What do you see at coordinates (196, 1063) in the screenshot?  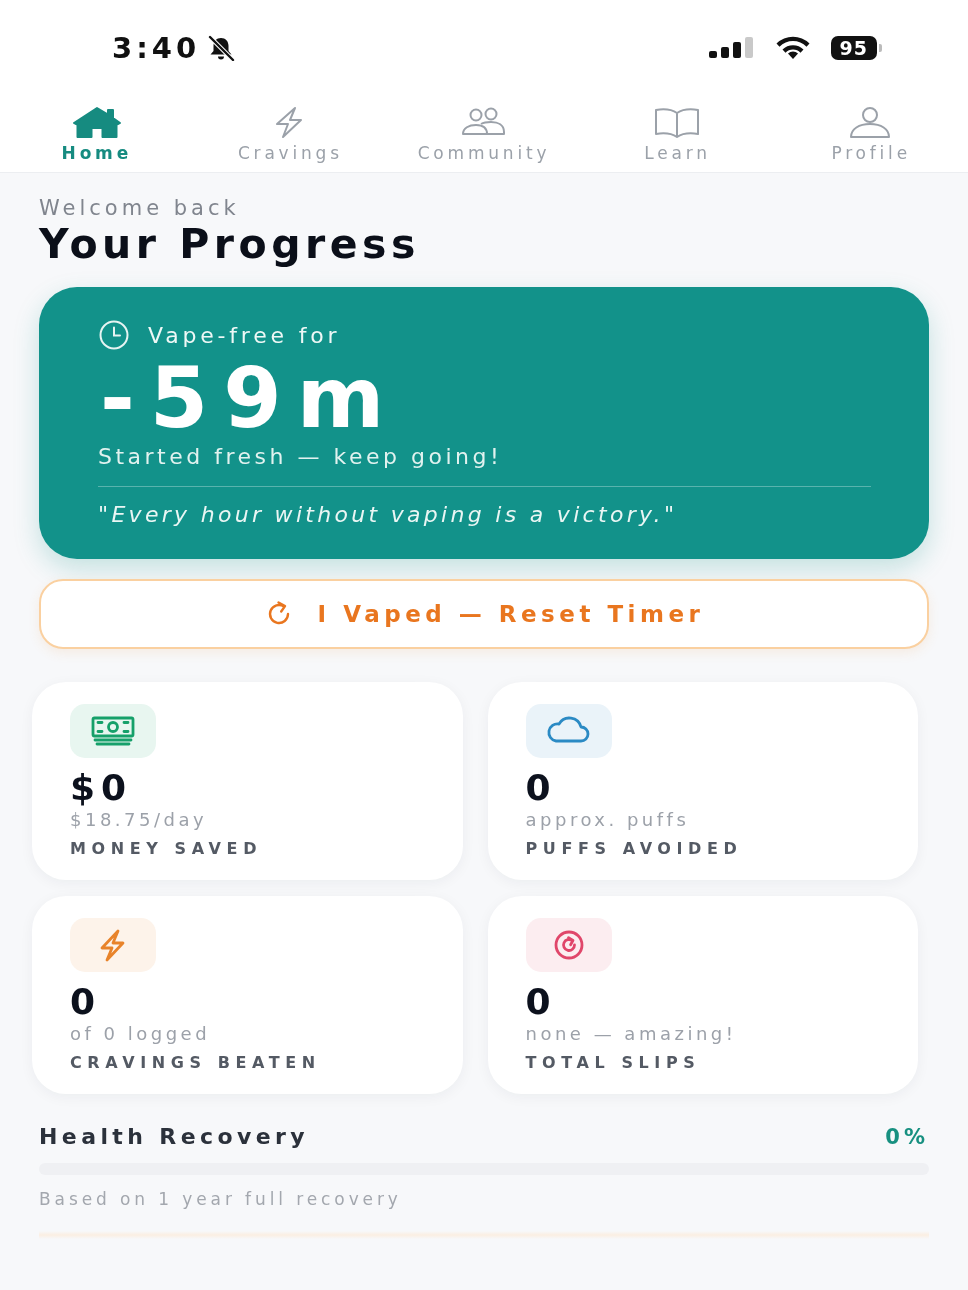 I see `stat-label: CRAVINGS BEATEN` at bounding box center [196, 1063].